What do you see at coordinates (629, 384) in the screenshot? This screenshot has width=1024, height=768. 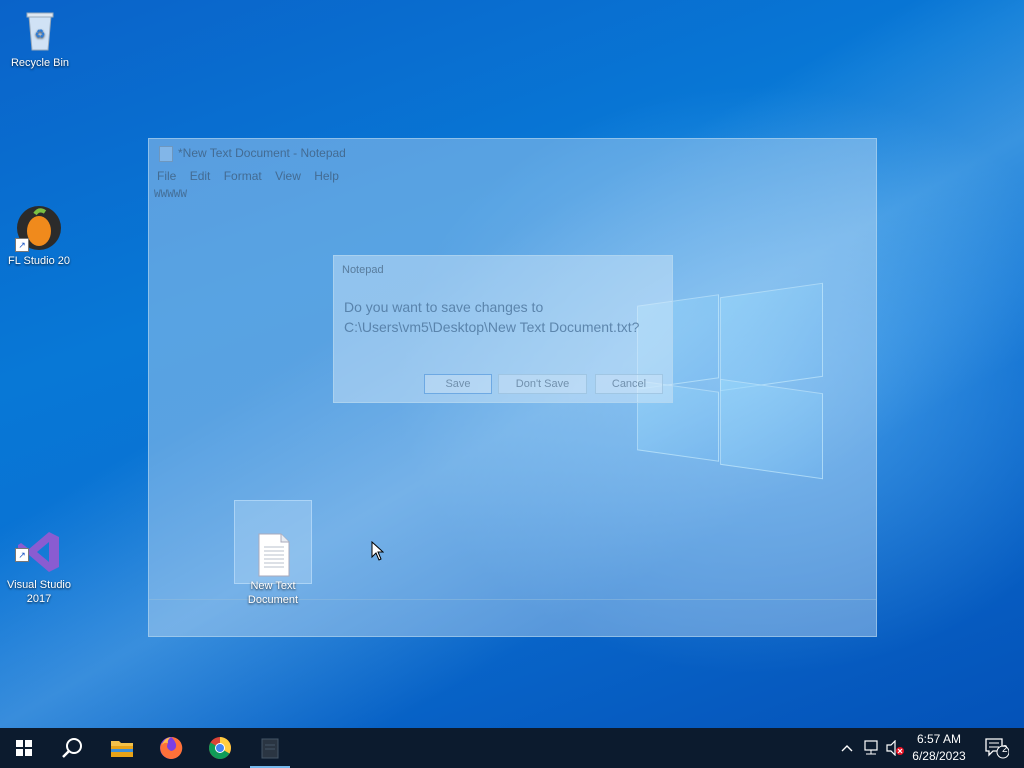 I see `cancel-button: Cancel` at bounding box center [629, 384].